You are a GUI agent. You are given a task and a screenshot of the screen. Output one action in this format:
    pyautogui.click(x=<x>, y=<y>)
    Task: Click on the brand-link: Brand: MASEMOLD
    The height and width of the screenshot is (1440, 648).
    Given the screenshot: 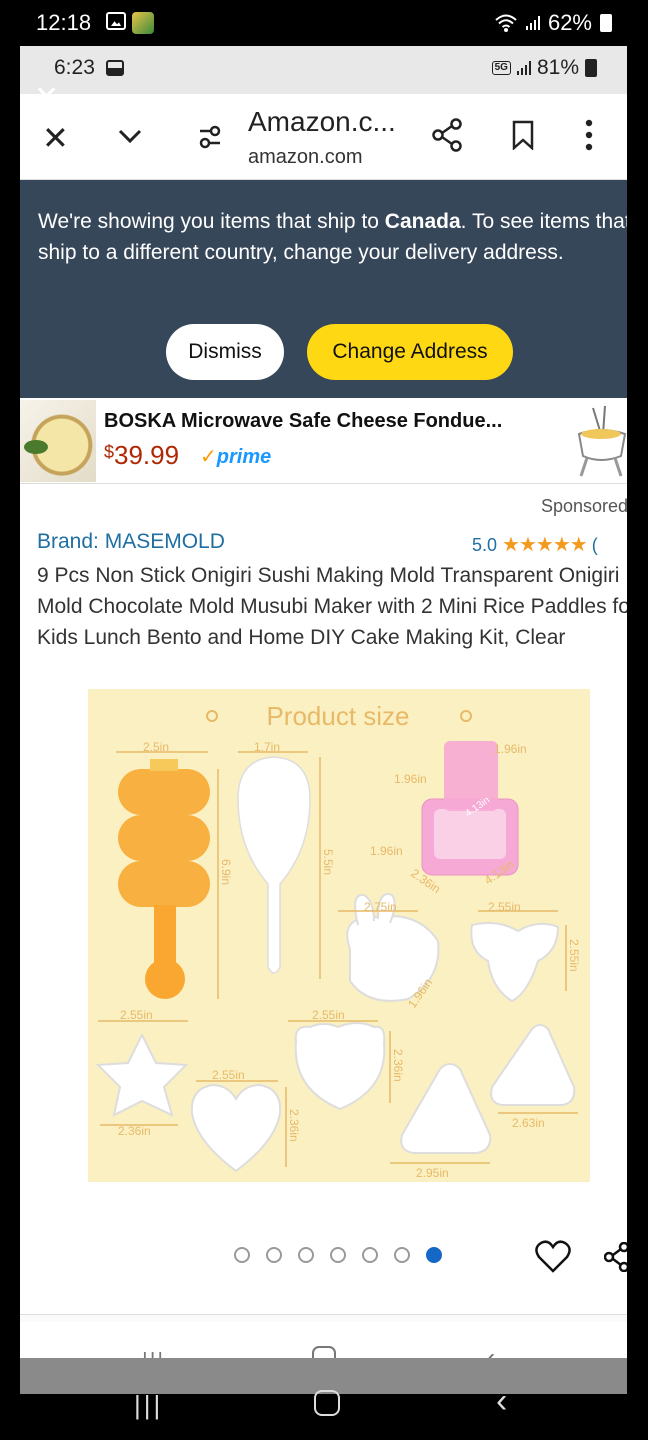 What is the action you would take?
    pyautogui.click(x=131, y=542)
    